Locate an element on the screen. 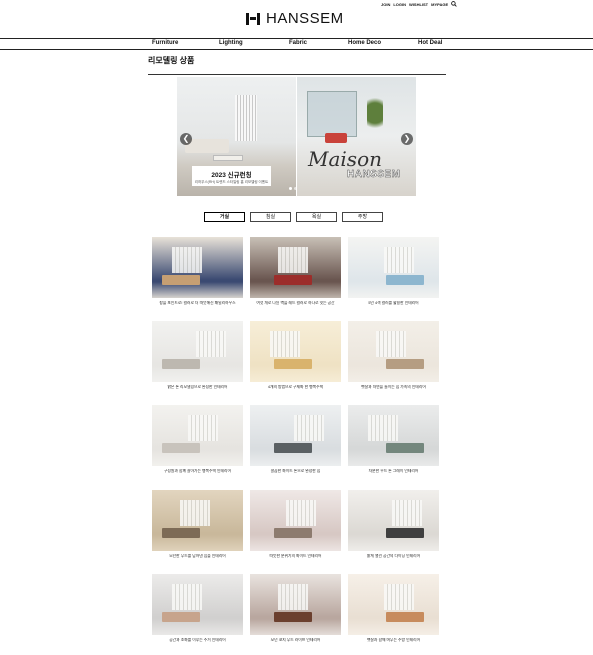  product-card: 차분한 우드 톤 그레이 인테리어 is located at coordinates (393, 439).